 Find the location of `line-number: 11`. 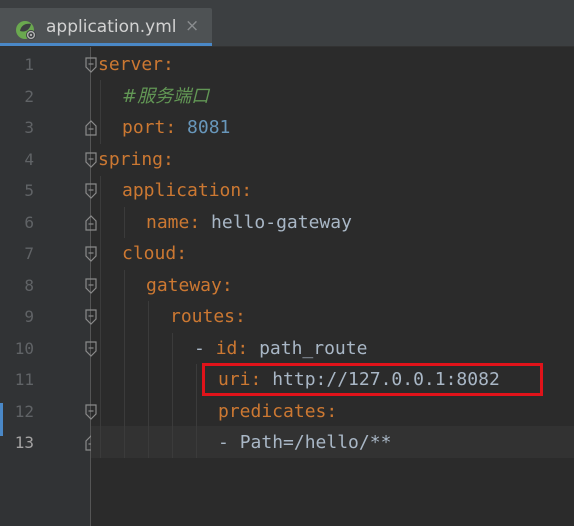

line-number: 11 is located at coordinates (17, 380).